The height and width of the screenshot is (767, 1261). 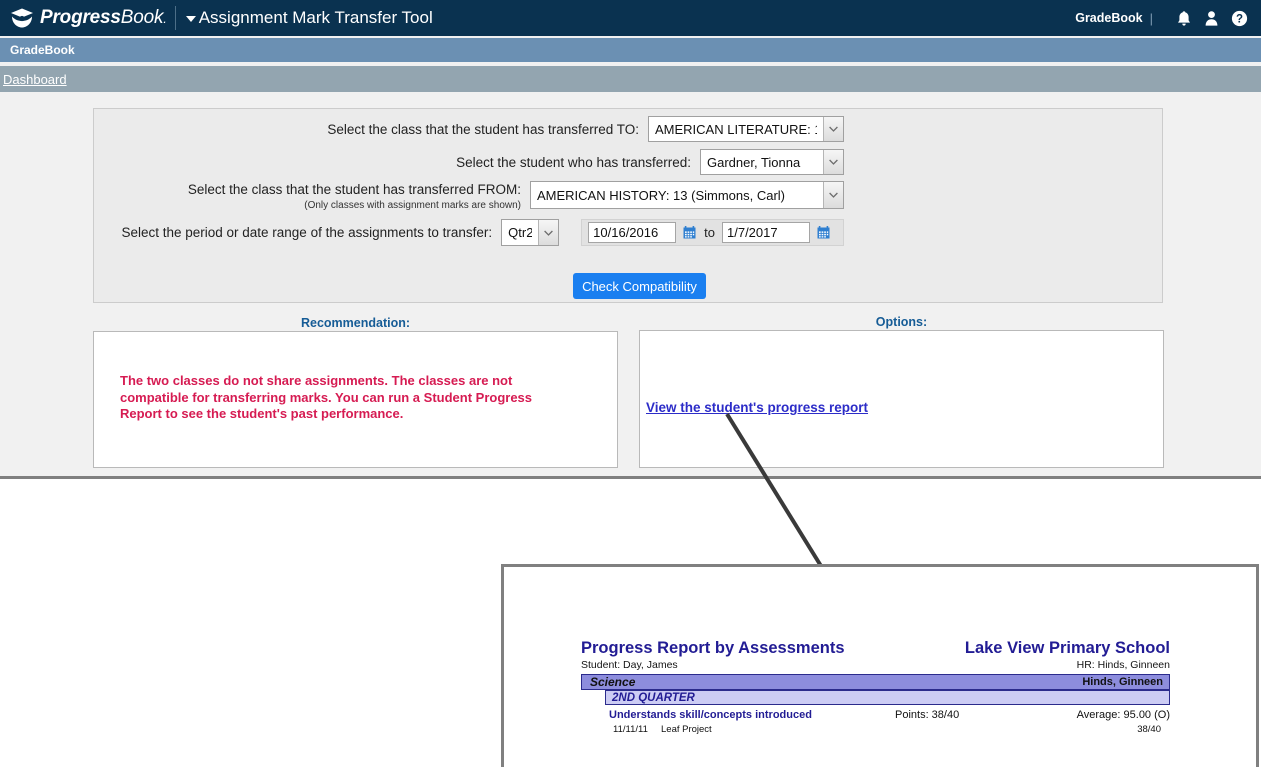 I want to click on progressbook-logo: ProgressBook., so click(x=83, y=18).